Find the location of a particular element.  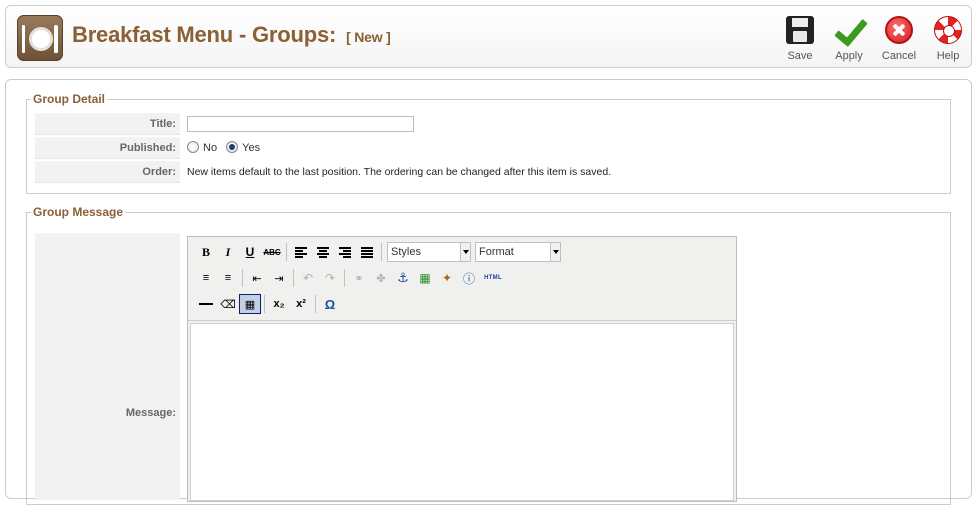

special-character-icon: Ω is located at coordinates (330, 304).